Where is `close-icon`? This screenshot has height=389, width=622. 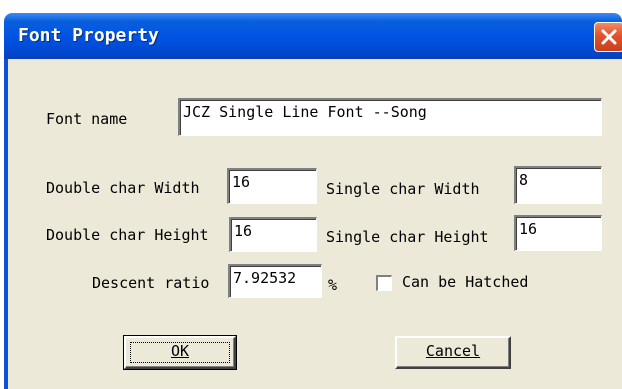
close-icon is located at coordinates (609, 37).